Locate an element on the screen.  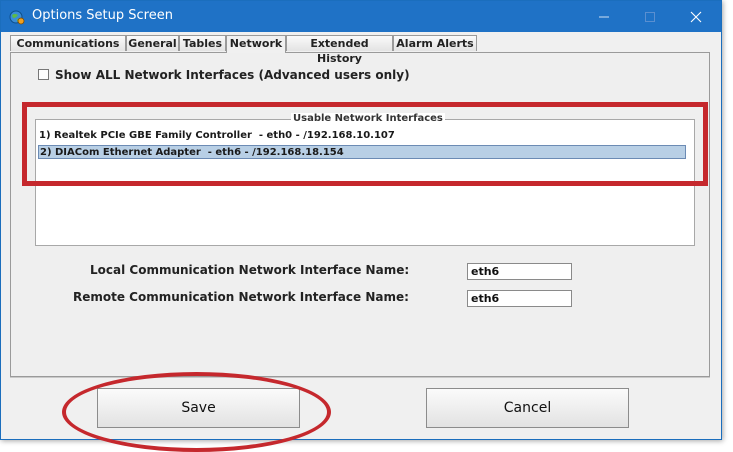
window-title: Options Setup Screen is located at coordinates (102, 15).